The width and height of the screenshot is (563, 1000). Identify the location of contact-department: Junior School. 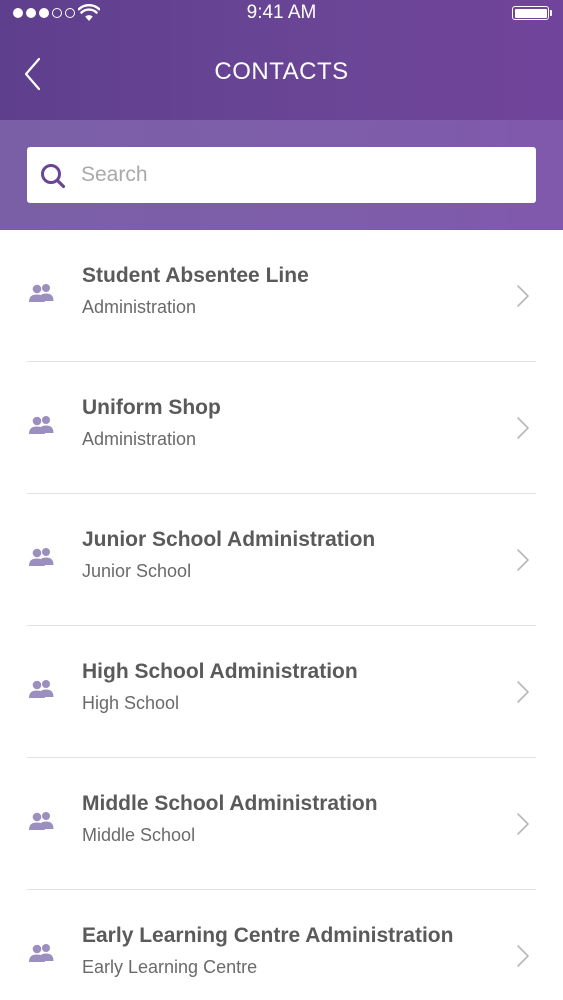
(137, 571).